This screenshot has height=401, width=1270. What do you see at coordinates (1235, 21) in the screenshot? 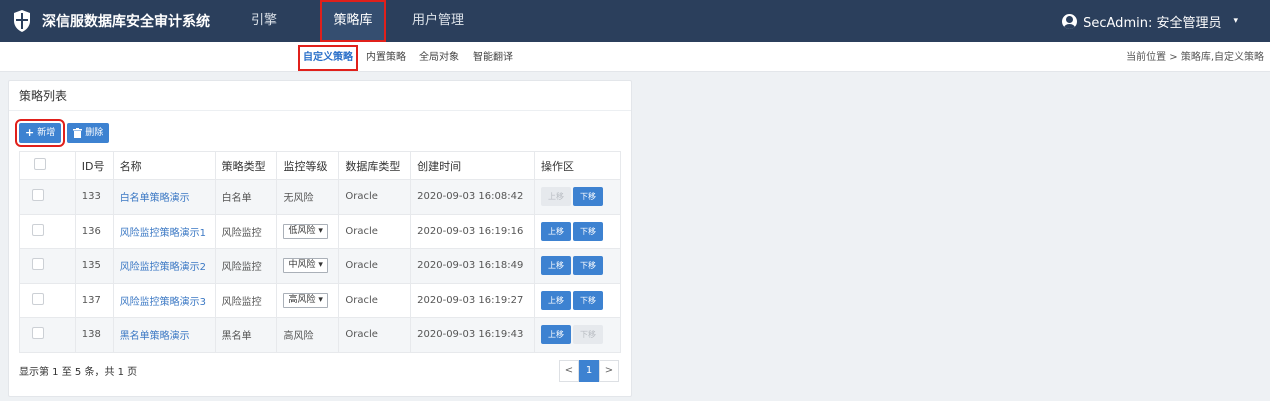
I see `chevron-down-icon: ▾` at bounding box center [1235, 21].